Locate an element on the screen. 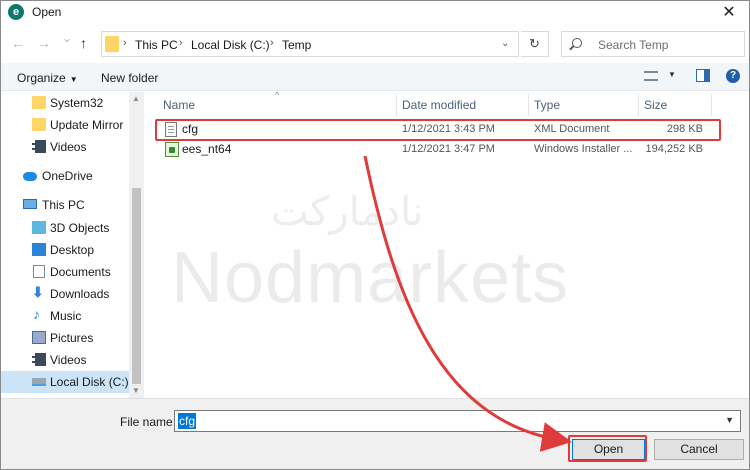 This screenshot has height=470, width=750. sidebar-item-label: OneDrive is located at coordinates (67, 176).